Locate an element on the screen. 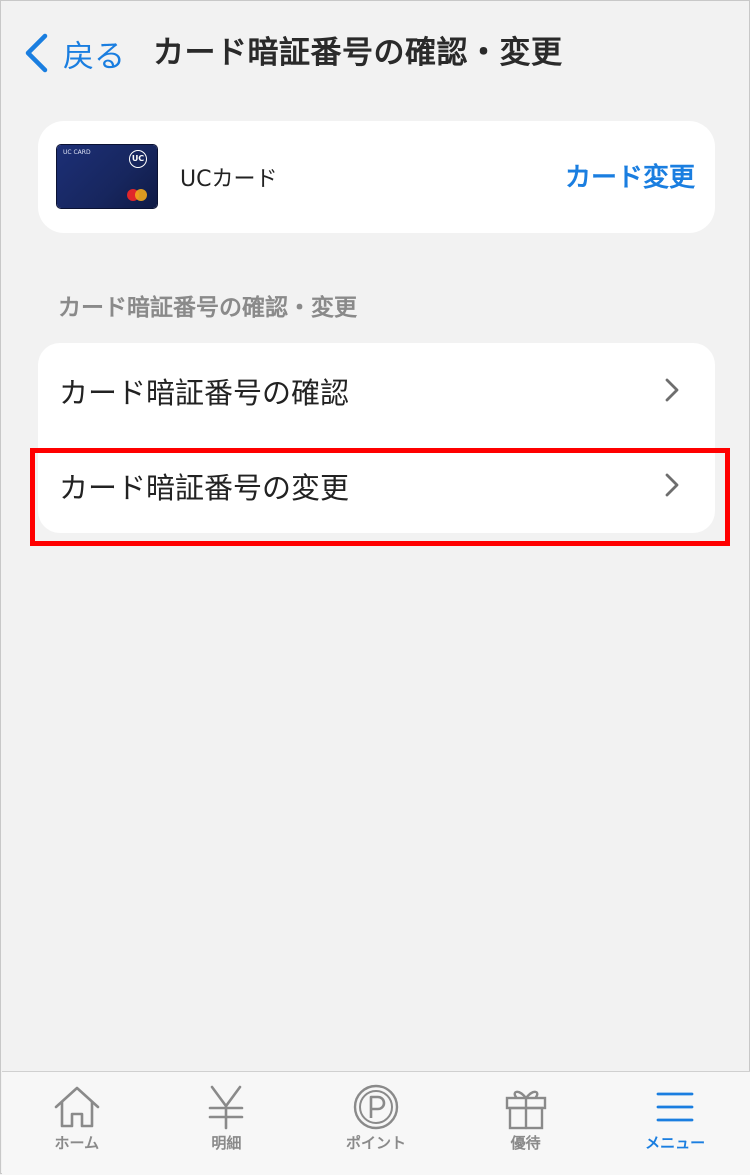 Image resolution: width=750 pixels, height=1175 pixels. tab-bar: ホーム 明細 ポイント 優待 メニュー is located at coordinates (376, 1123).